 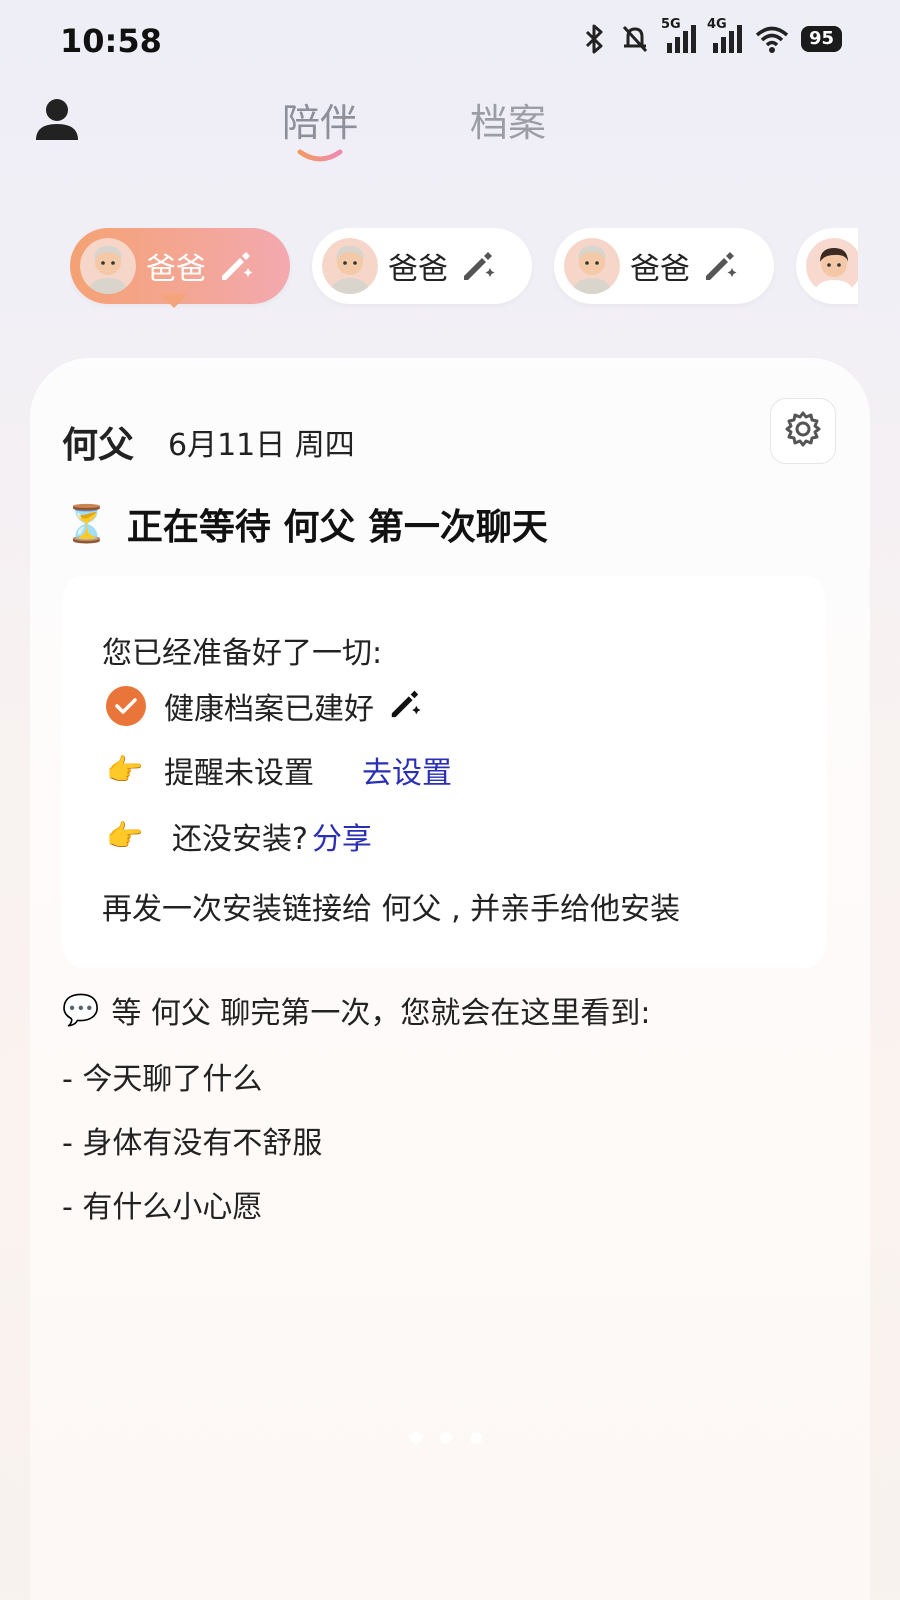 I want to click on preview-bullet: - 有什么小心愿, so click(x=162, y=1207).